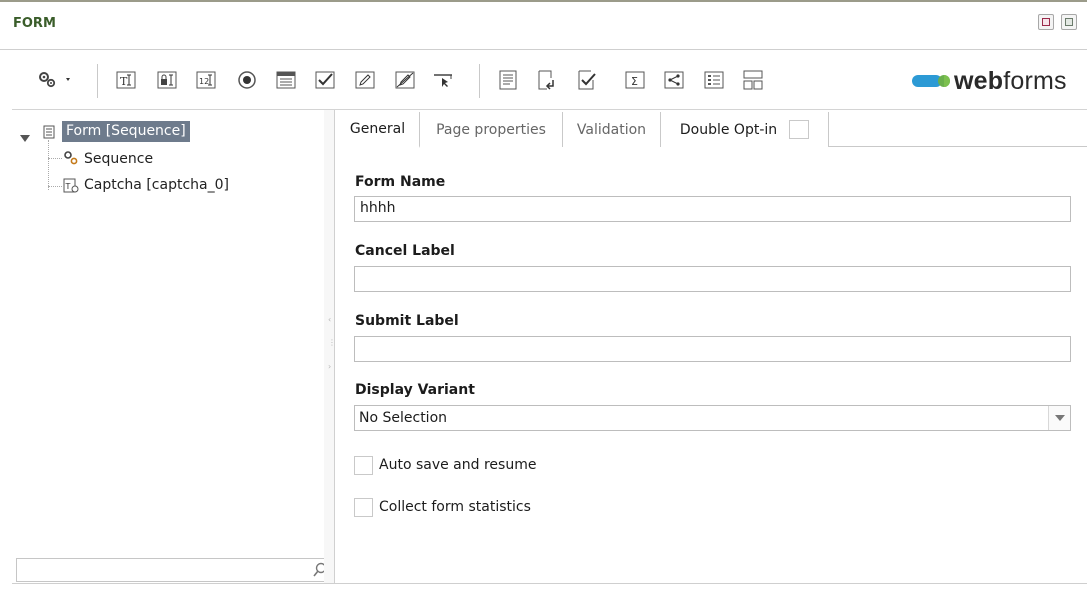 The height and width of the screenshot is (599, 1087). I want to click on submit-label-label: Submit Label, so click(407, 321).